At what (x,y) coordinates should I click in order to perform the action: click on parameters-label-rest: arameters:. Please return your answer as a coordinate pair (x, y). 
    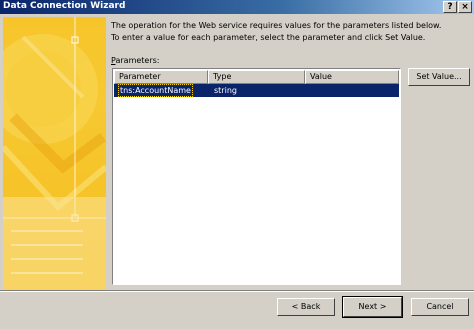
    Looking at the image, I should click on (137, 60).